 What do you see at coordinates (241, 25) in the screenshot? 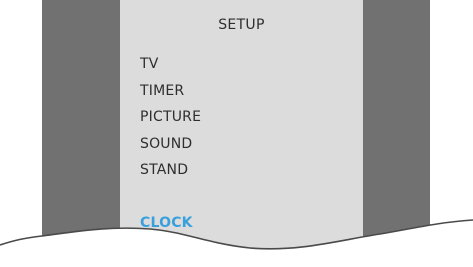
I see `menu-title: SETUP` at bounding box center [241, 25].